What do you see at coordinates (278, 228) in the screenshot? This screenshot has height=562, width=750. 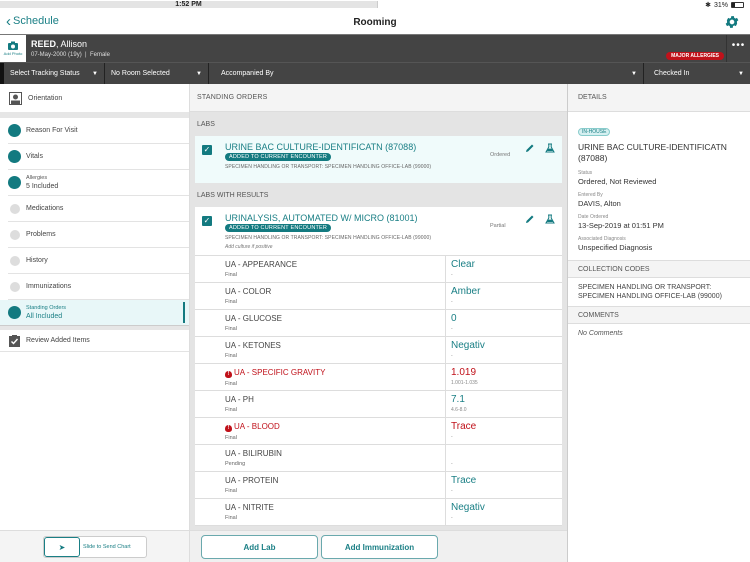 I see `added-badge: ADDED TO CURRENT ENCOUNTER` at bounding box center [278, 228].